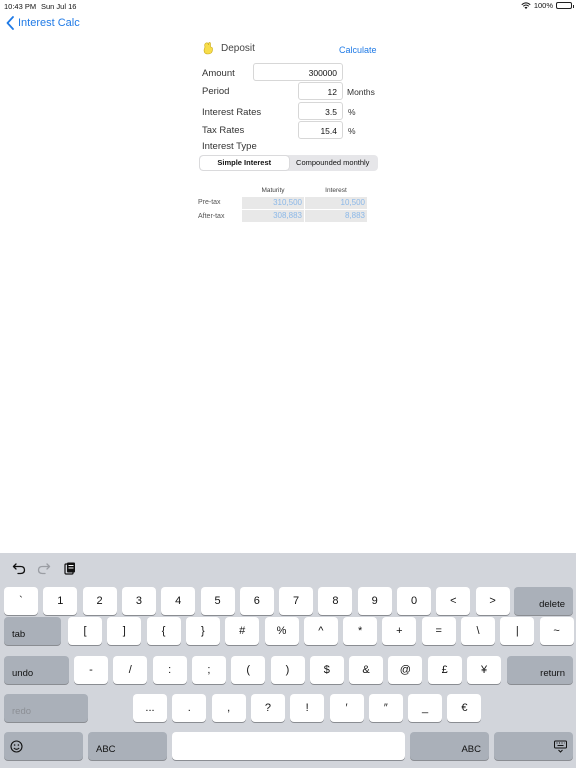  I want to click on key-char: #, so click(242, 631).